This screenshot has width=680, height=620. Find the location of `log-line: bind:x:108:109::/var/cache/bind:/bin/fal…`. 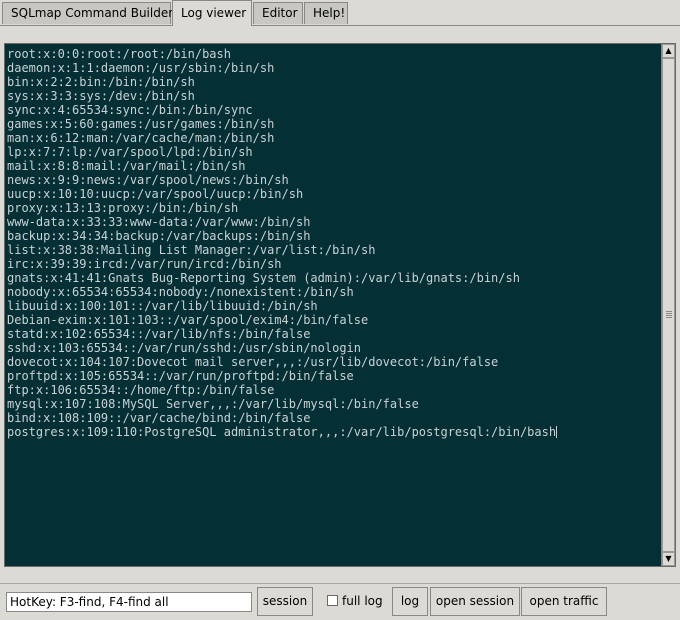

log-line: bind:x:108:109::/var/cache/bind:/bin/fal… is located at coordinates (159, 418).